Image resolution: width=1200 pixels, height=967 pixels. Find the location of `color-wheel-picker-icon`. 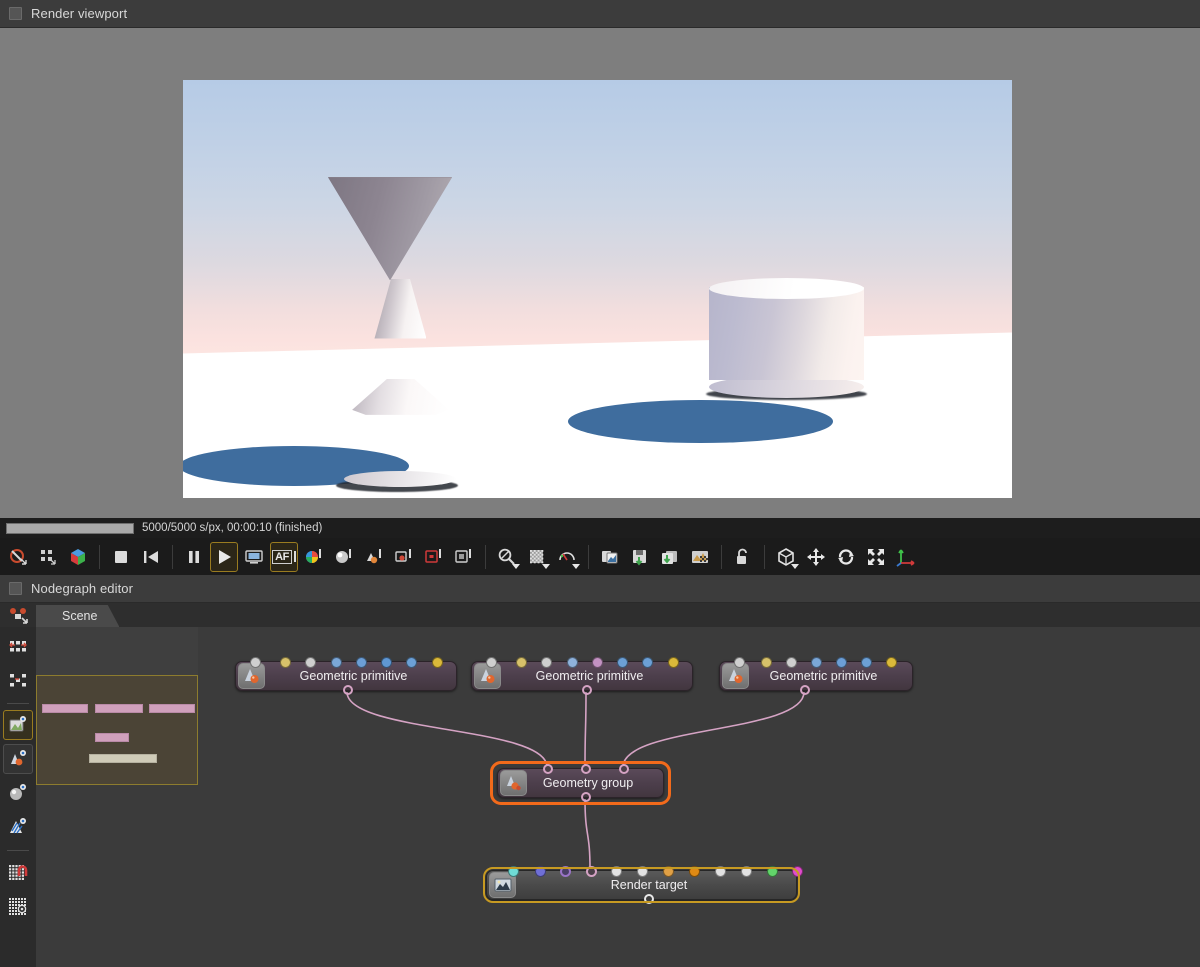

color-wheel-picker-icon is located at coordinates (314, 557).